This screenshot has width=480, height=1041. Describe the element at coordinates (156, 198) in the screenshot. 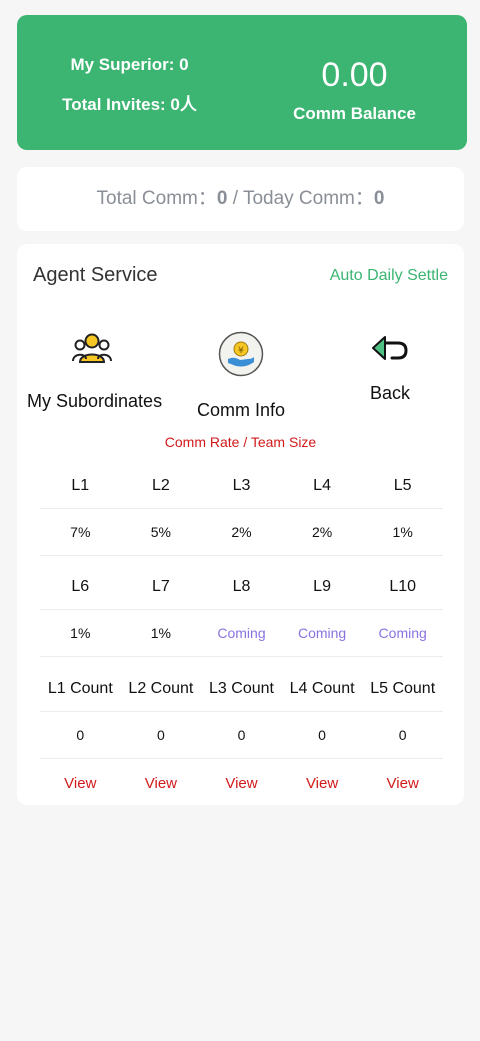

I see `total-comm-label: Total Comm：` at that location.